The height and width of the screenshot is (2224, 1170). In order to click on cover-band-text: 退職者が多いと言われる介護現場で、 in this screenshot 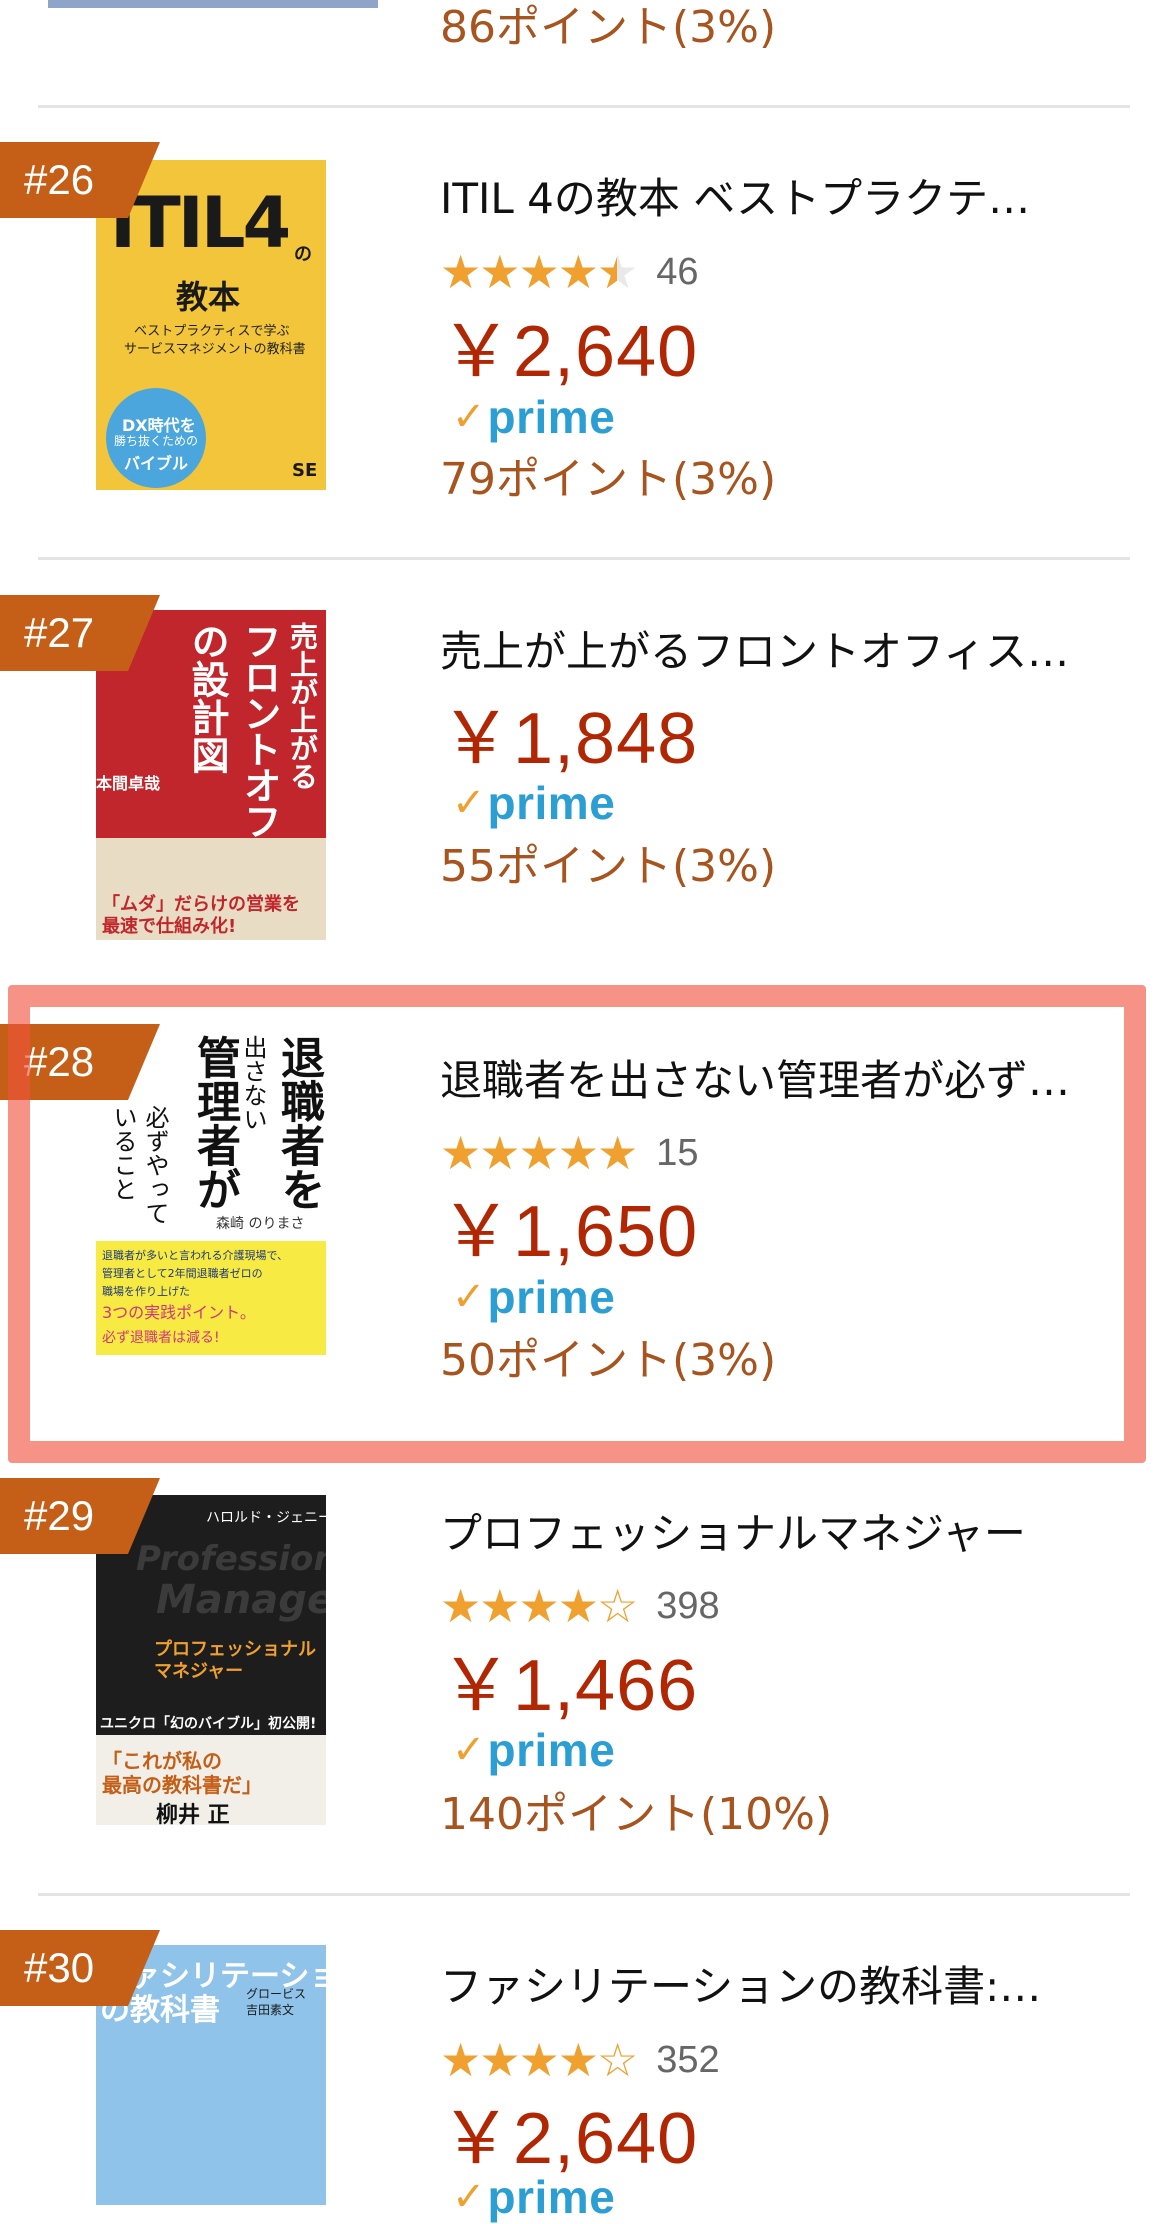, I will do `click(195, 1255)`.